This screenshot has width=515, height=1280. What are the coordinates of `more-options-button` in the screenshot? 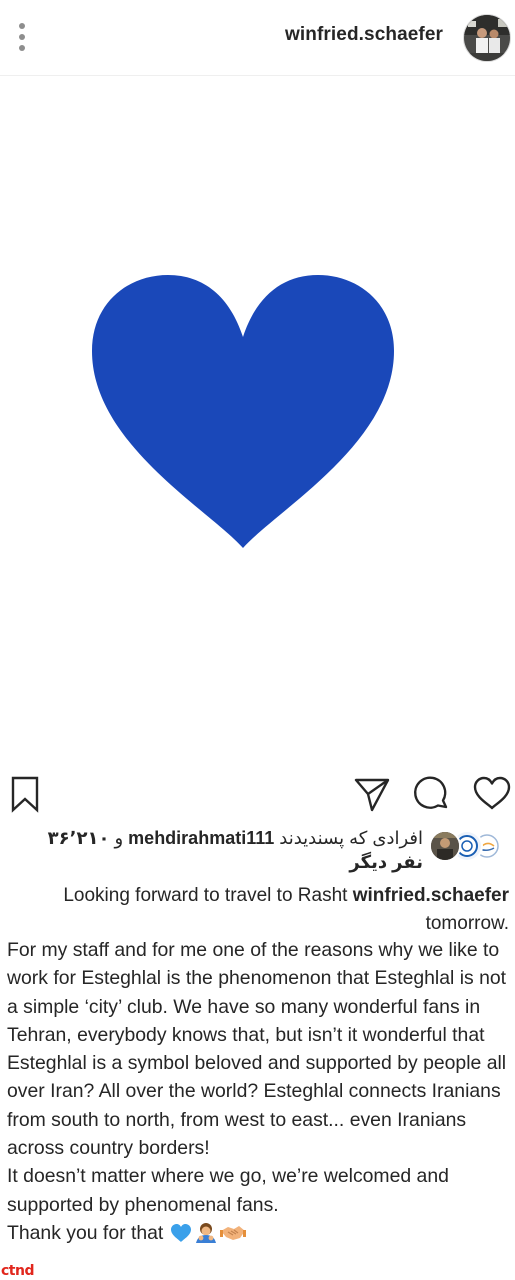 It's located at (22, 38).